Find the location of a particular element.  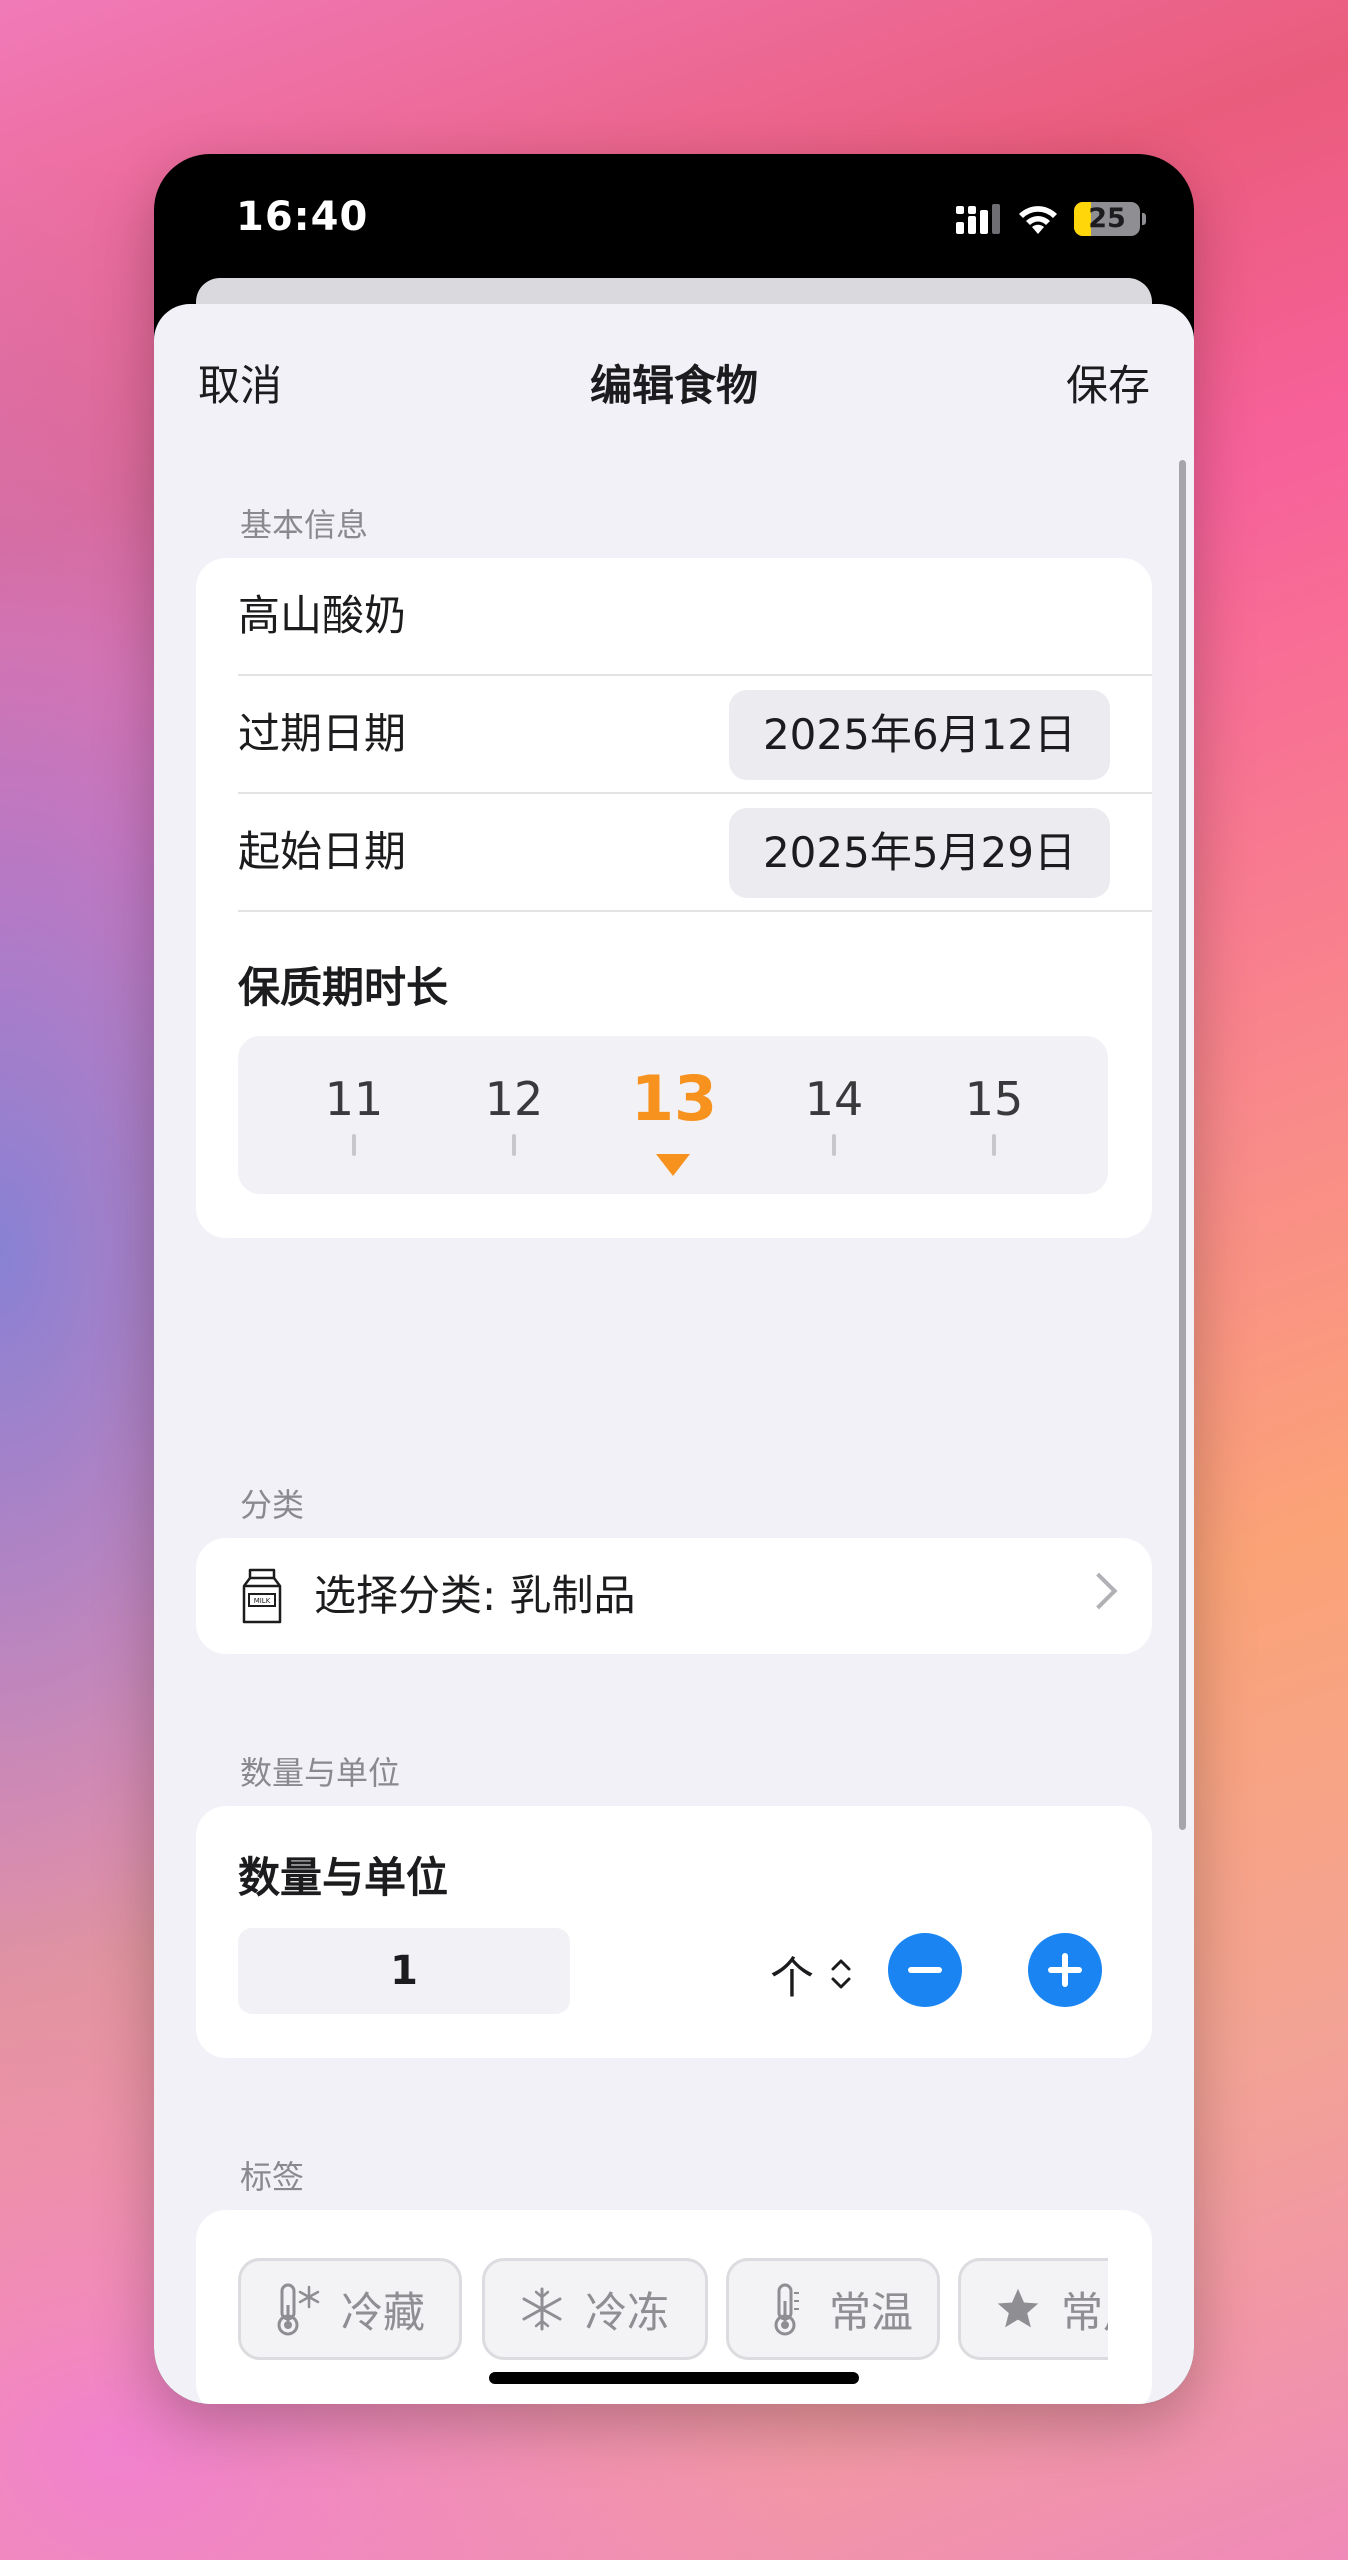

unit-select: 个 is located at coordinates (812, 1974).